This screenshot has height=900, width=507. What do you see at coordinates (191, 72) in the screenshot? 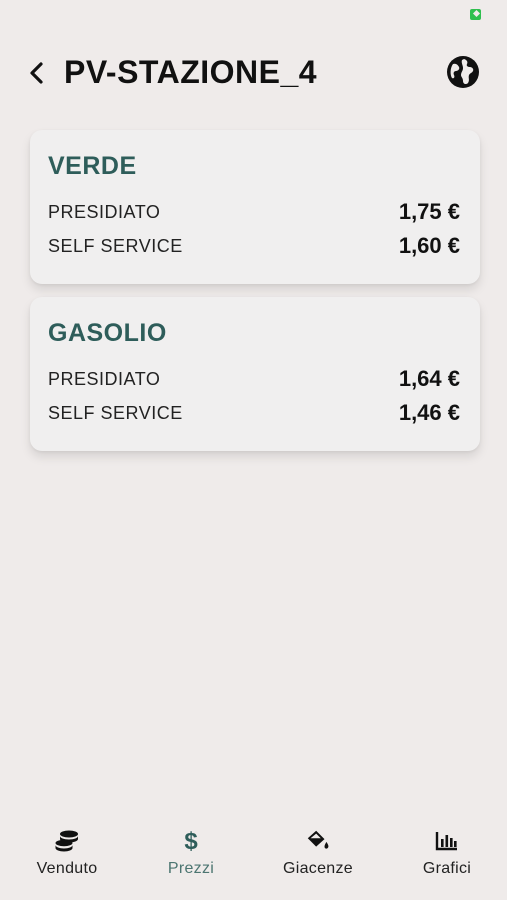
I see `page-title: PV-STAZIONE_4` at bounding box center [191, 72].